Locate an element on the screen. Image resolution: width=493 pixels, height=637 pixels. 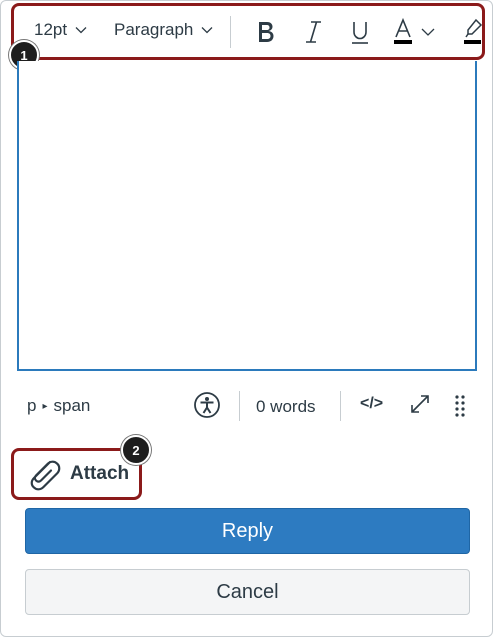
reply-button: Reply is located at coordinates (247, 531).